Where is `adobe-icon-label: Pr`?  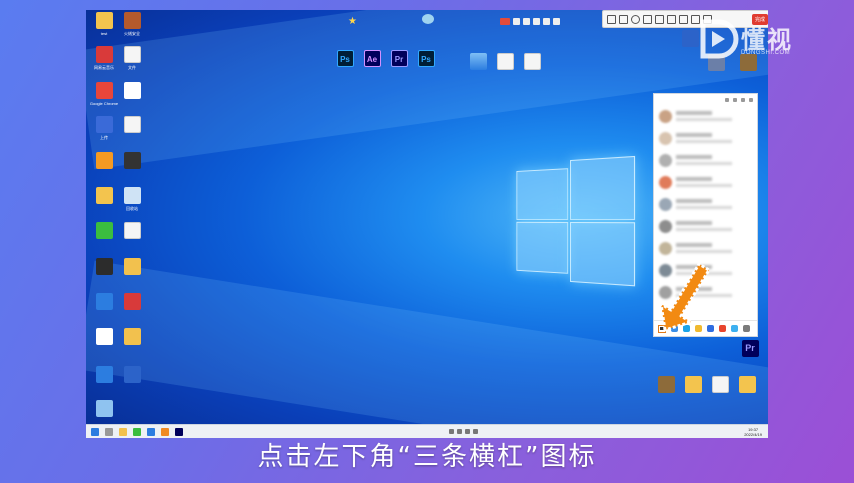
adobe-icon-label: Pr is located at coordinates (399, 58).